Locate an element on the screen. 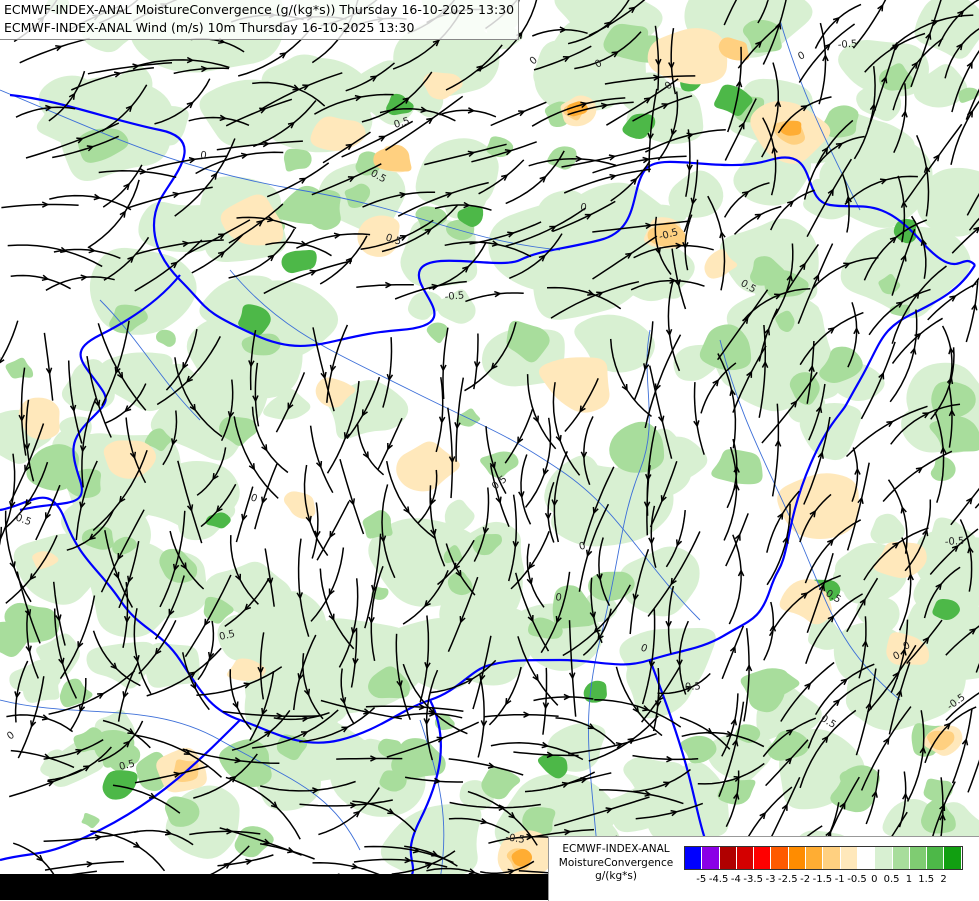 This screenshot has width=979, height=901. legend-tick-label: -4 is located at coordinates (736, 879).